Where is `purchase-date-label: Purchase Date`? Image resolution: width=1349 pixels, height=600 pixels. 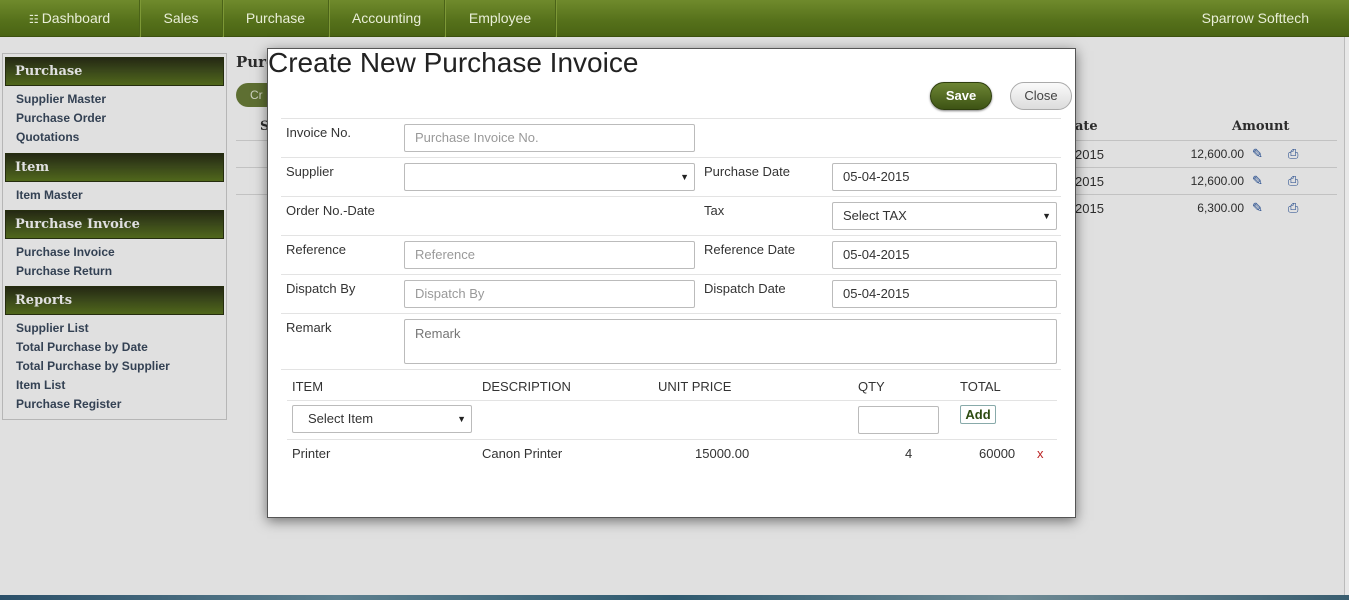
purchase-date-label: Purchase Date is located at coordinates (747, 171).